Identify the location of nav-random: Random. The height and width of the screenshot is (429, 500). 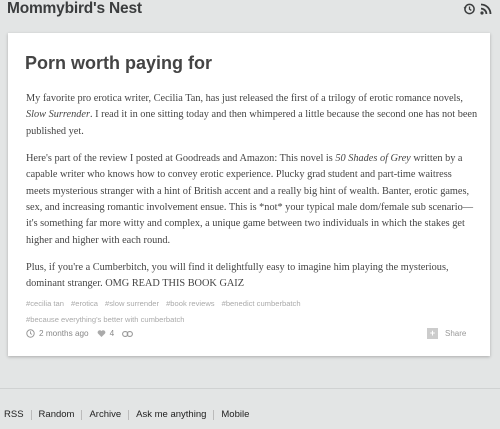
(57, 414).